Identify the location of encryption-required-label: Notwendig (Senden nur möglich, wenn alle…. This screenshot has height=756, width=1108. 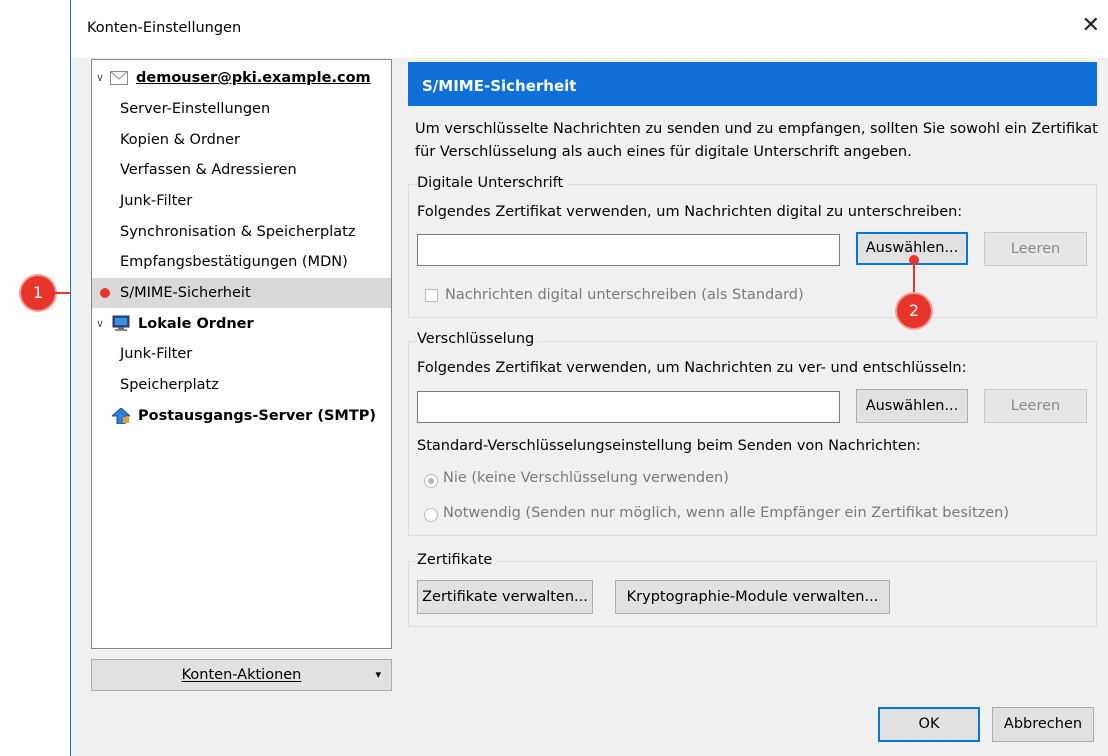
(726, 513).